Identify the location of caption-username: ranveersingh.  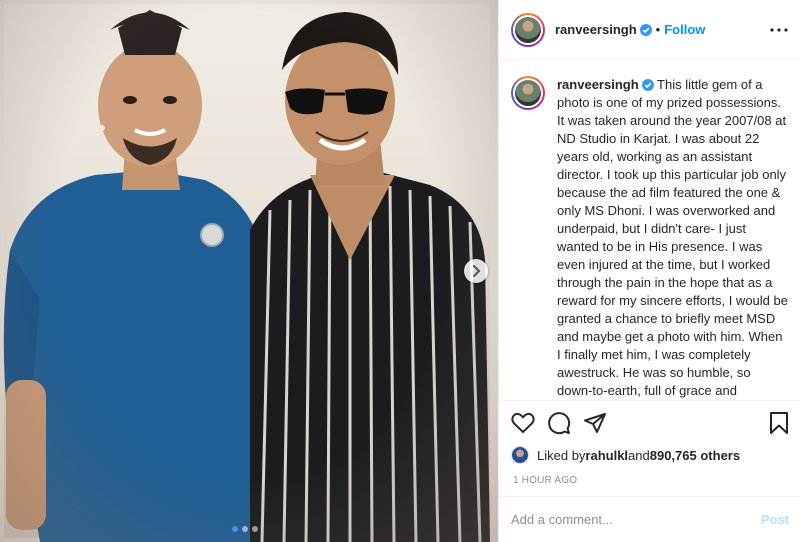
(598, 84).